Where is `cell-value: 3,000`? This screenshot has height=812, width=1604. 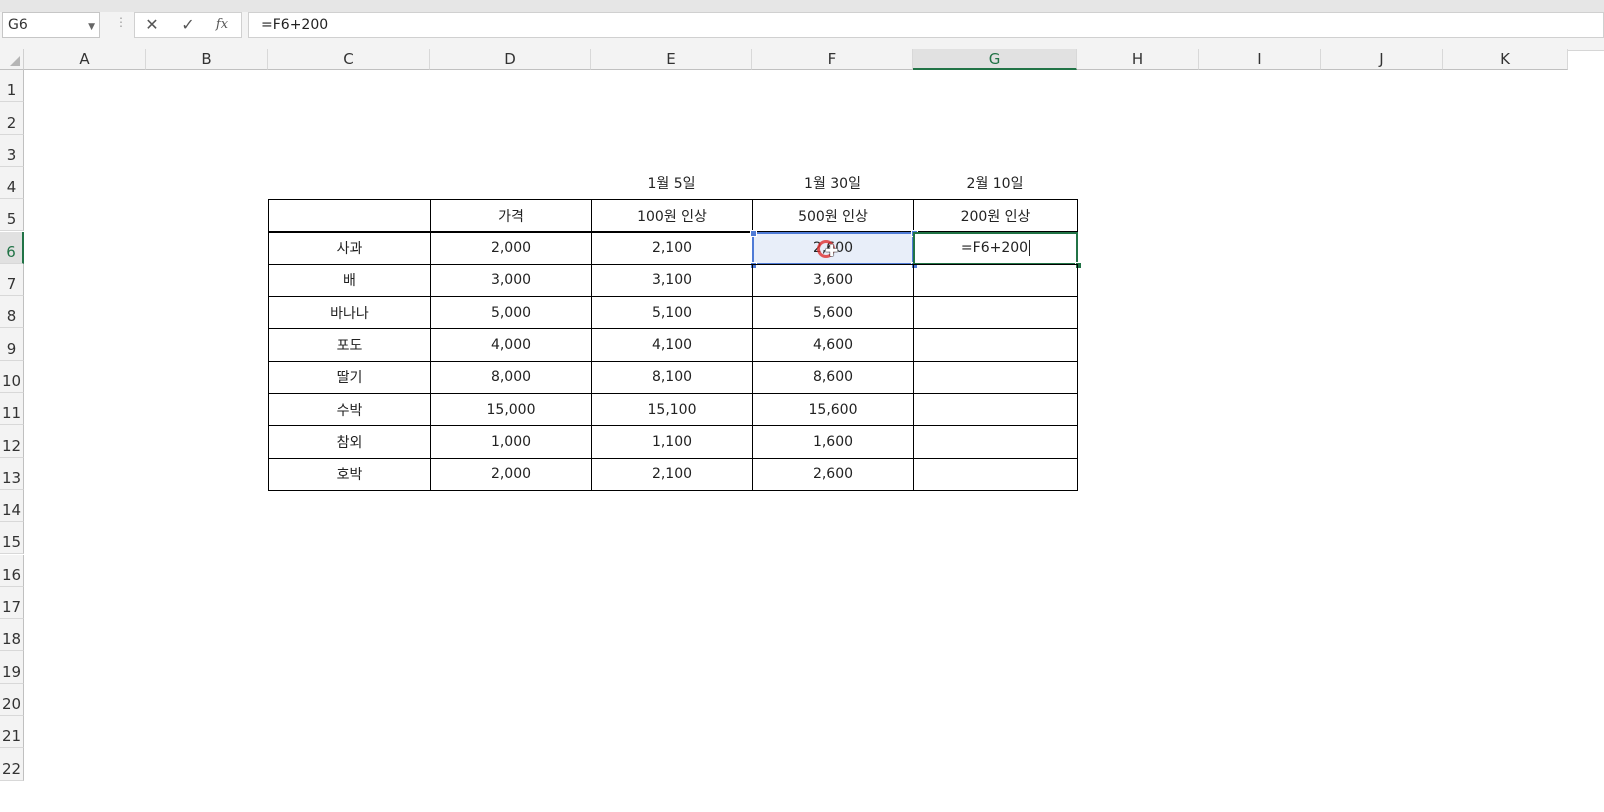 cell-value: 3,000 is located at coordinates (511, 280).